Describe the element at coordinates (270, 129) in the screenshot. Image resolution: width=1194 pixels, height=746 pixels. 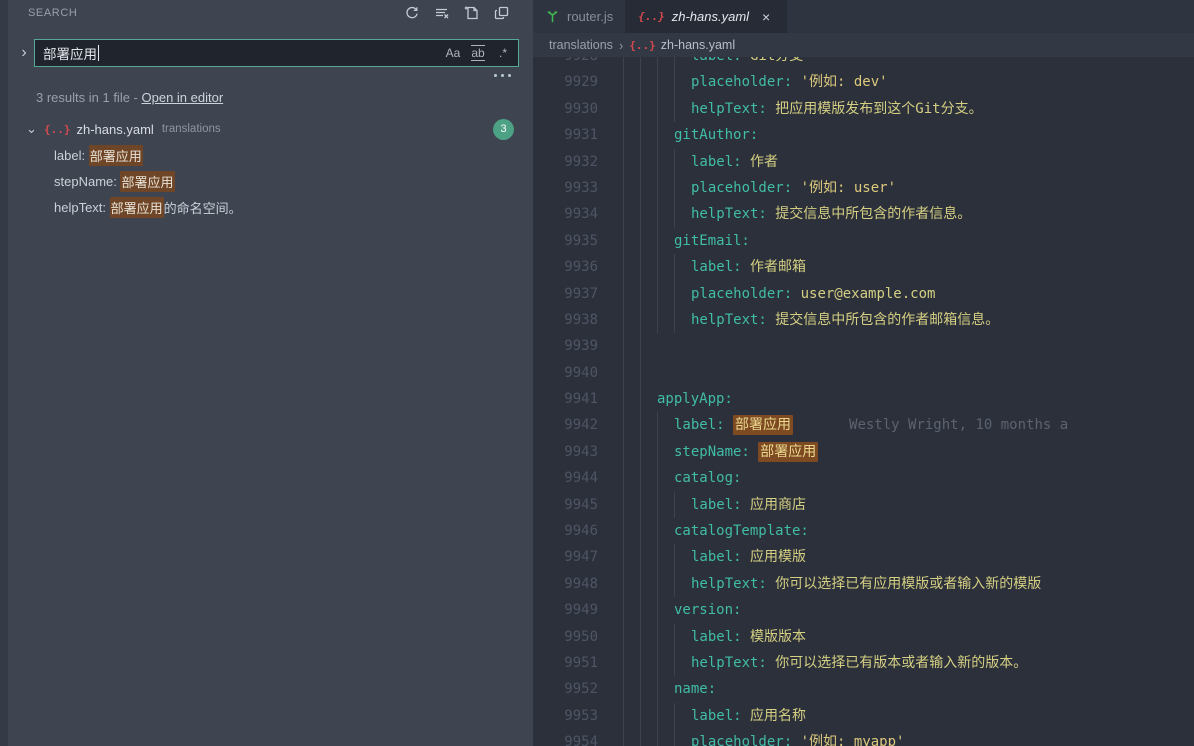
I see `file-result-row: ⌄ {..} zh-hans.yaml translations 3` at that location.